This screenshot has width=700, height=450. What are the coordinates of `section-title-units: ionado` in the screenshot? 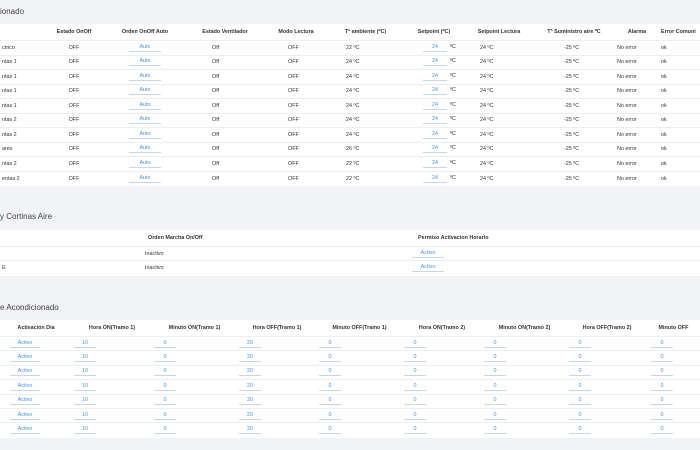 It's located at (12, 11).